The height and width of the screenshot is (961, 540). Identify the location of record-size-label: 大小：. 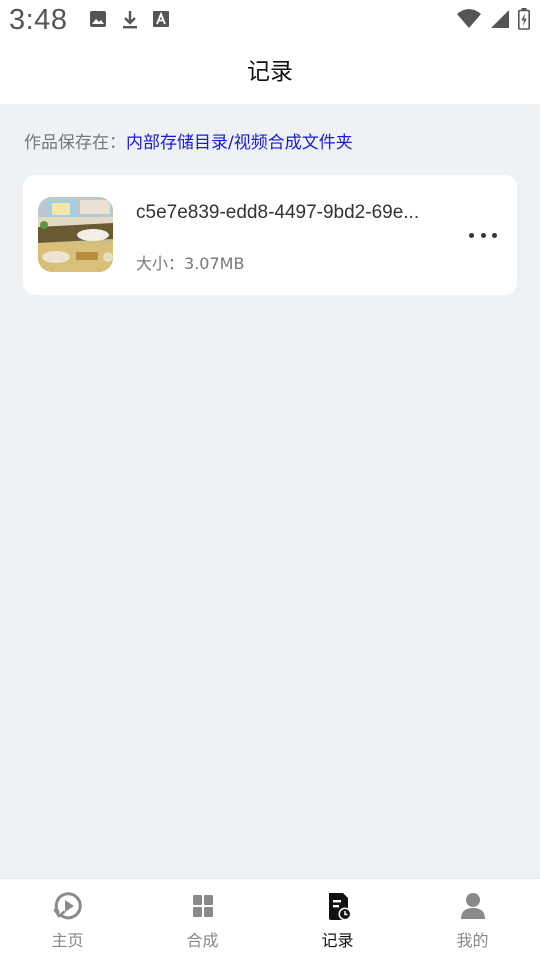
(160, 263).